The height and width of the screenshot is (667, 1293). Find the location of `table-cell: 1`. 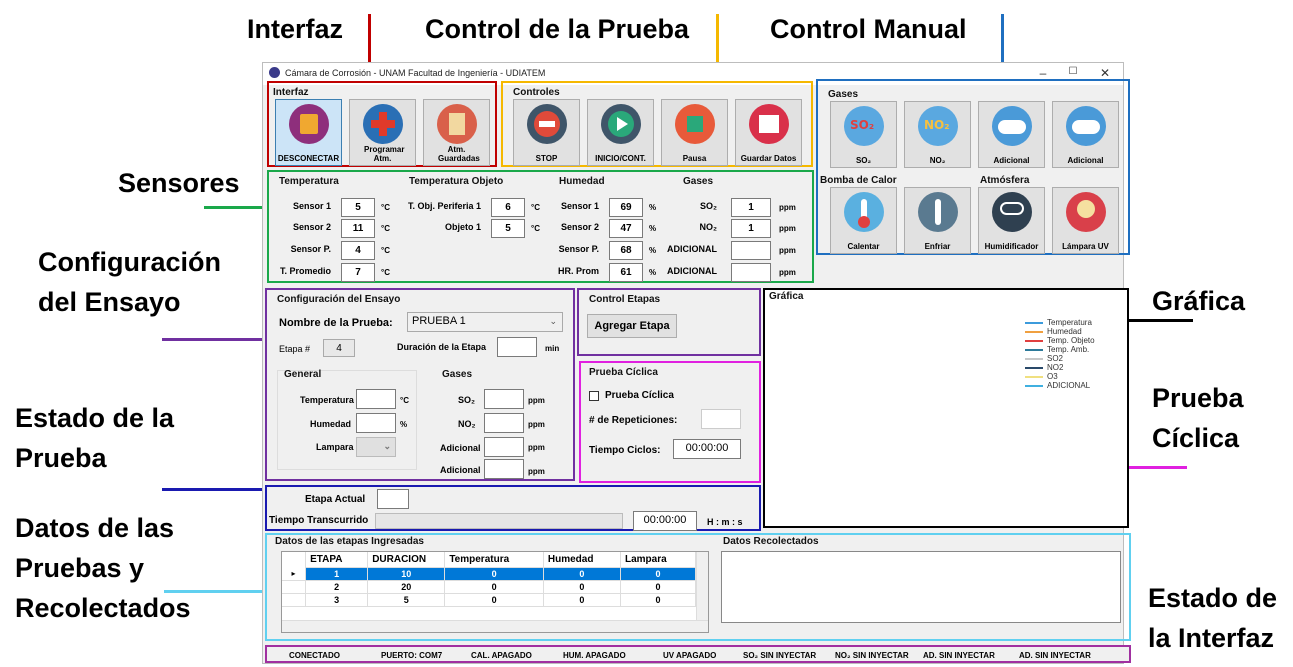

table-cell: 1 is located at coordinates (337, 574).